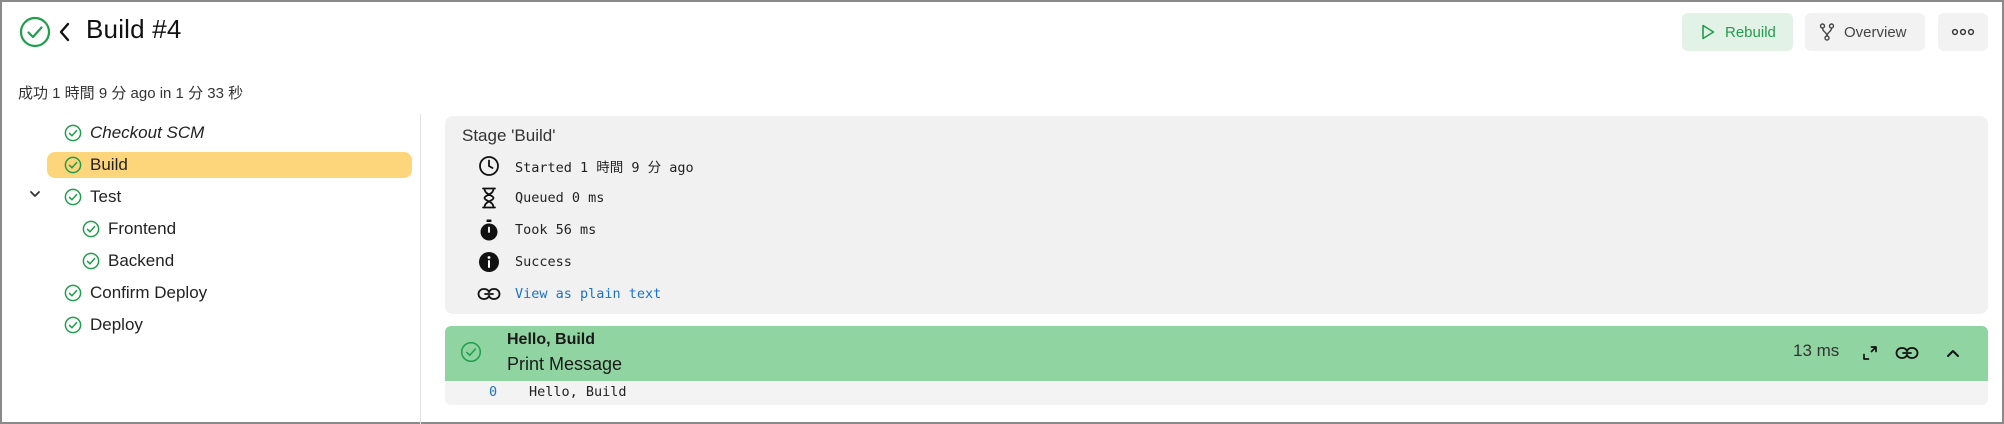  What do you see at coordinates (1750, 32) in the screenshot?
I see `rebuild-label: Rebuild` at bounding box center [1750, 32].